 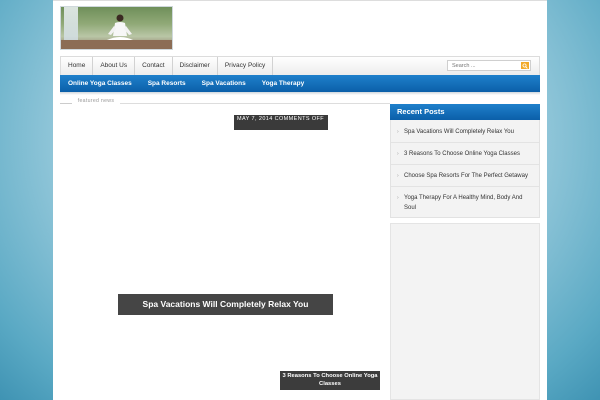 I want to click on featured-section-header: featured news, so click(x=225, y=105).